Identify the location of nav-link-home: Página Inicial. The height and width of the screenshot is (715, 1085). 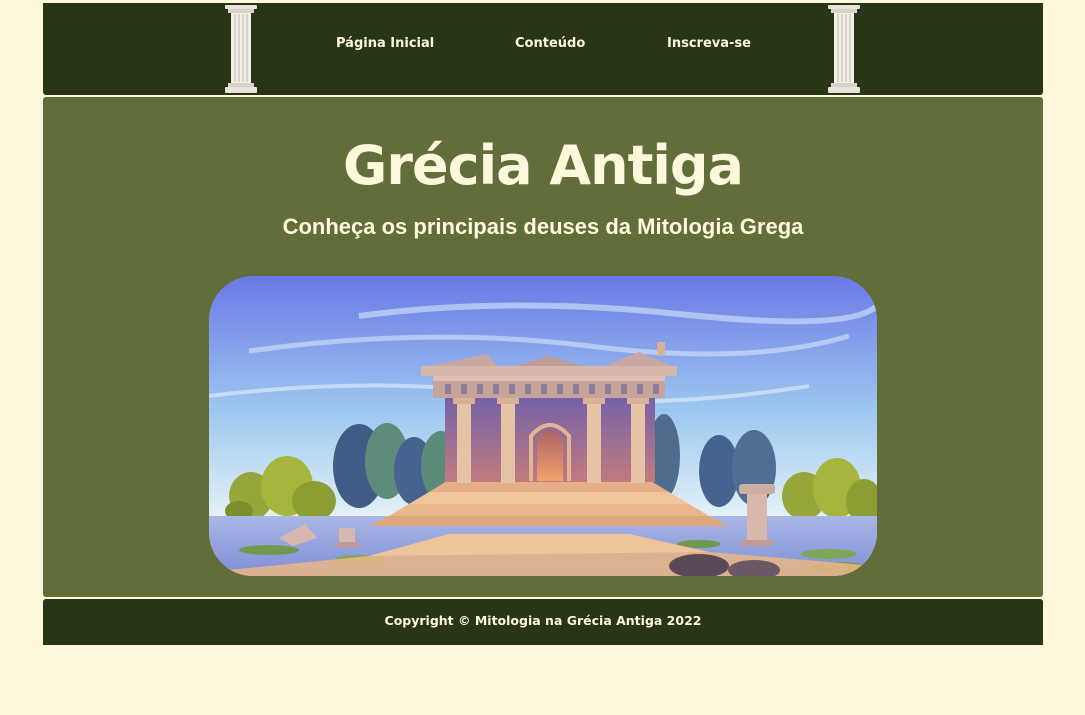
(385, 43).